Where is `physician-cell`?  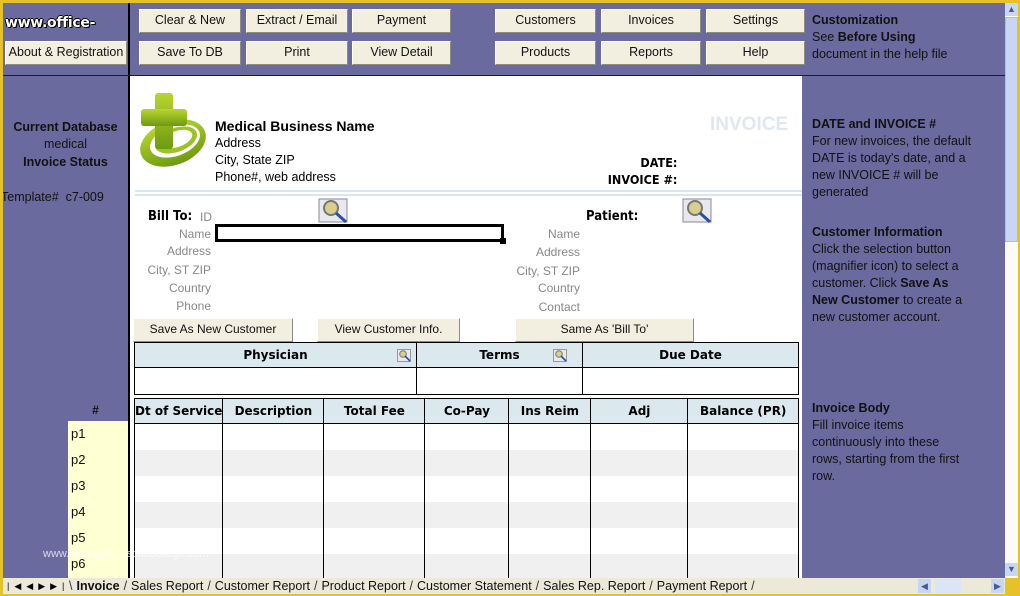
physician-cell is located at coordinates (275, 381).